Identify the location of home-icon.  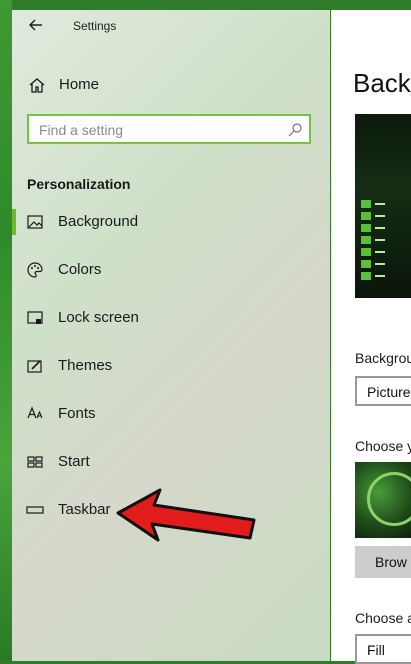
(37, 85).